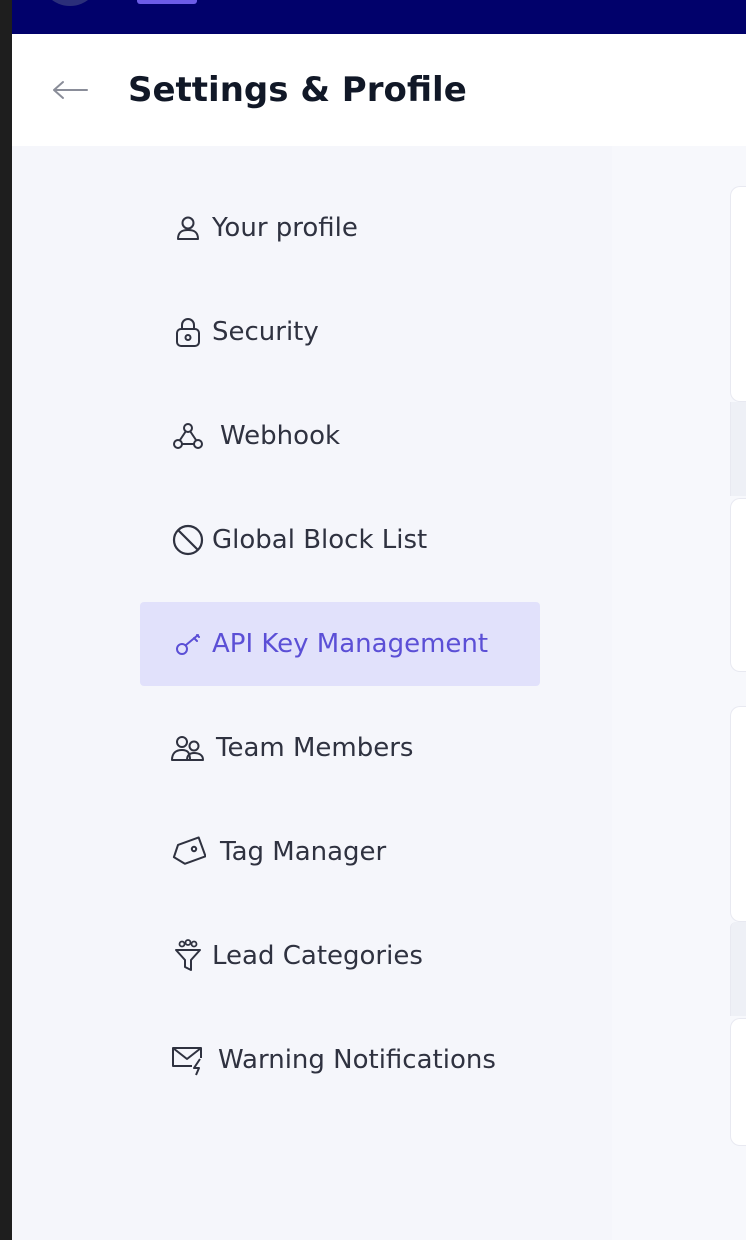 The height and width of the screenshot is (1240, 746). I want to click on arrow-left-icon, so click(70, 90).